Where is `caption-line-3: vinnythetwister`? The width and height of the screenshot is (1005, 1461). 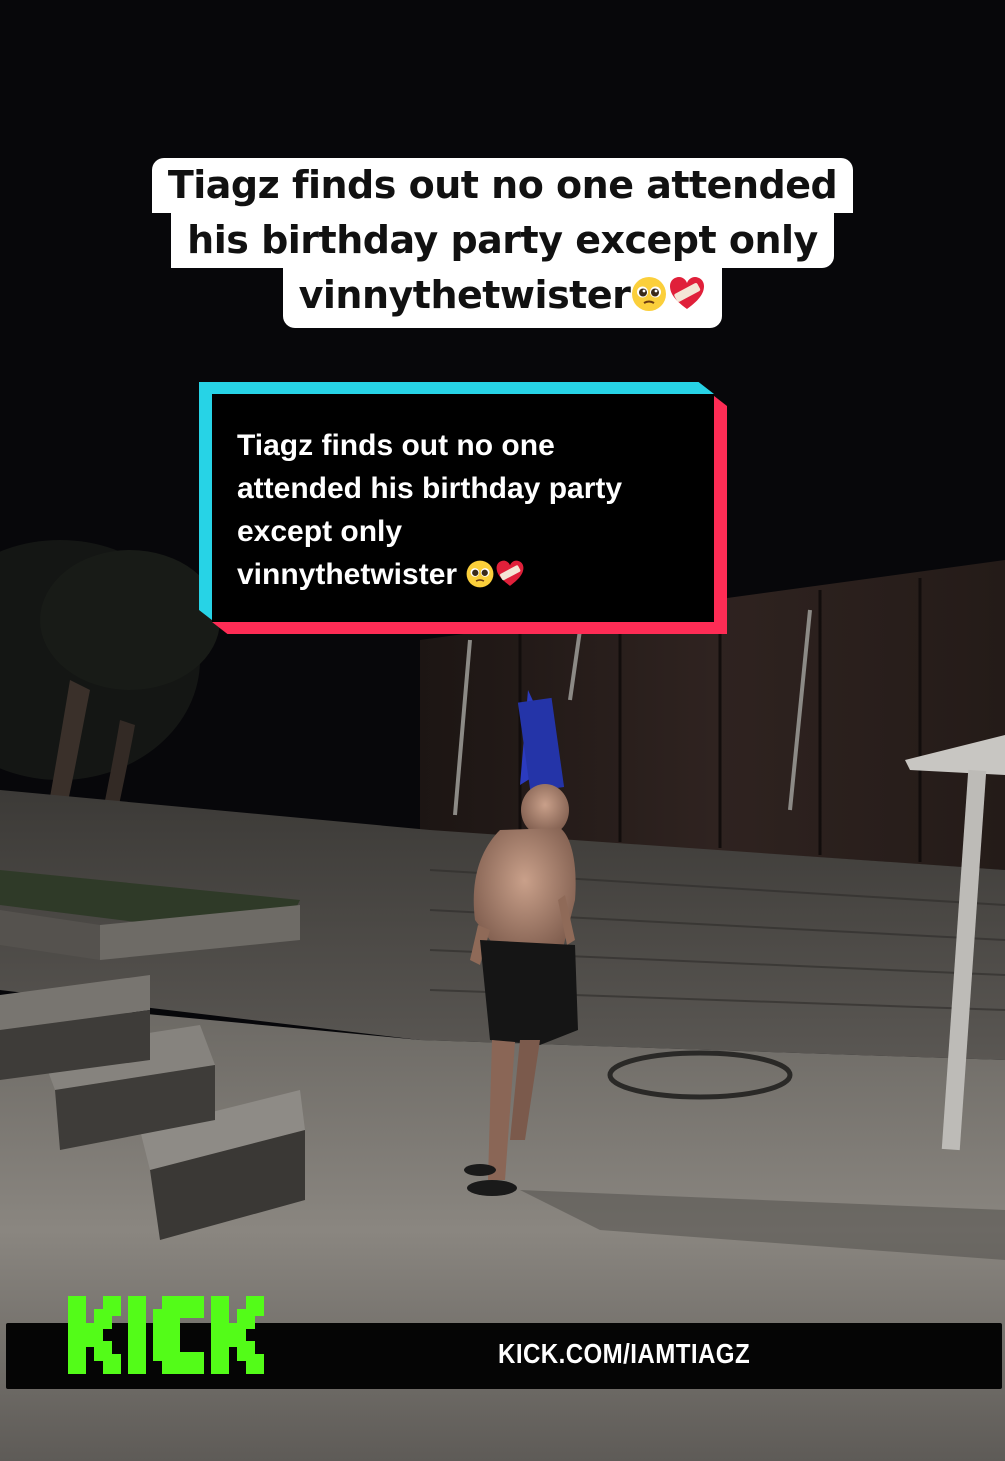 caption-line-3: vinnythetwister is located at coordinates (502, 298).